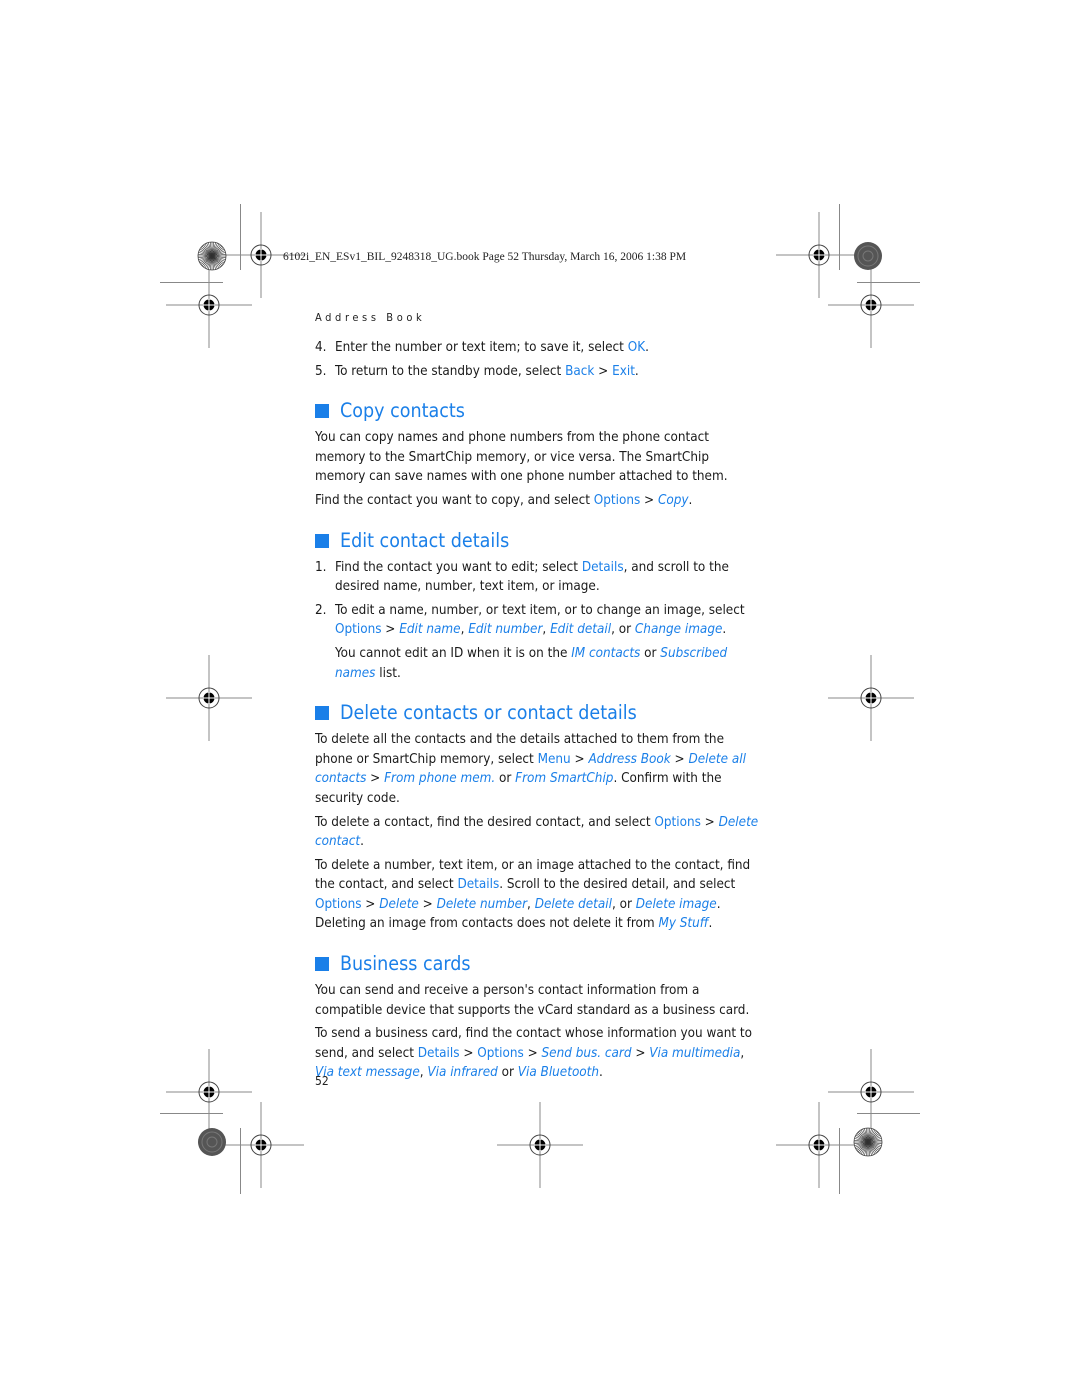 This screenshot has width=1080, height=1397. I want to click on menu-item-label: Edit number, so click(505, 630).